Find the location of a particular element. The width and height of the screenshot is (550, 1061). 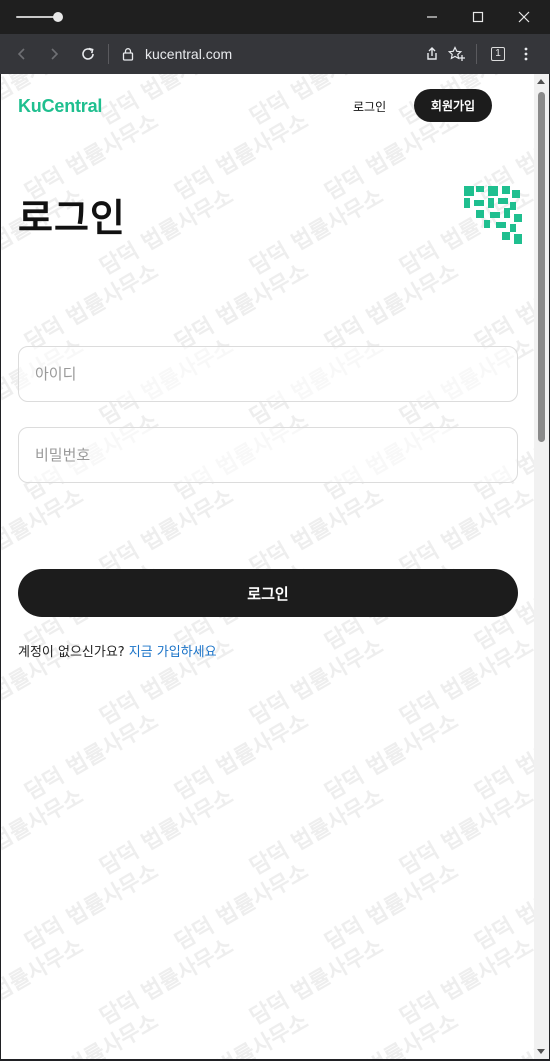

reload-button is located at coordinates (88, 54).